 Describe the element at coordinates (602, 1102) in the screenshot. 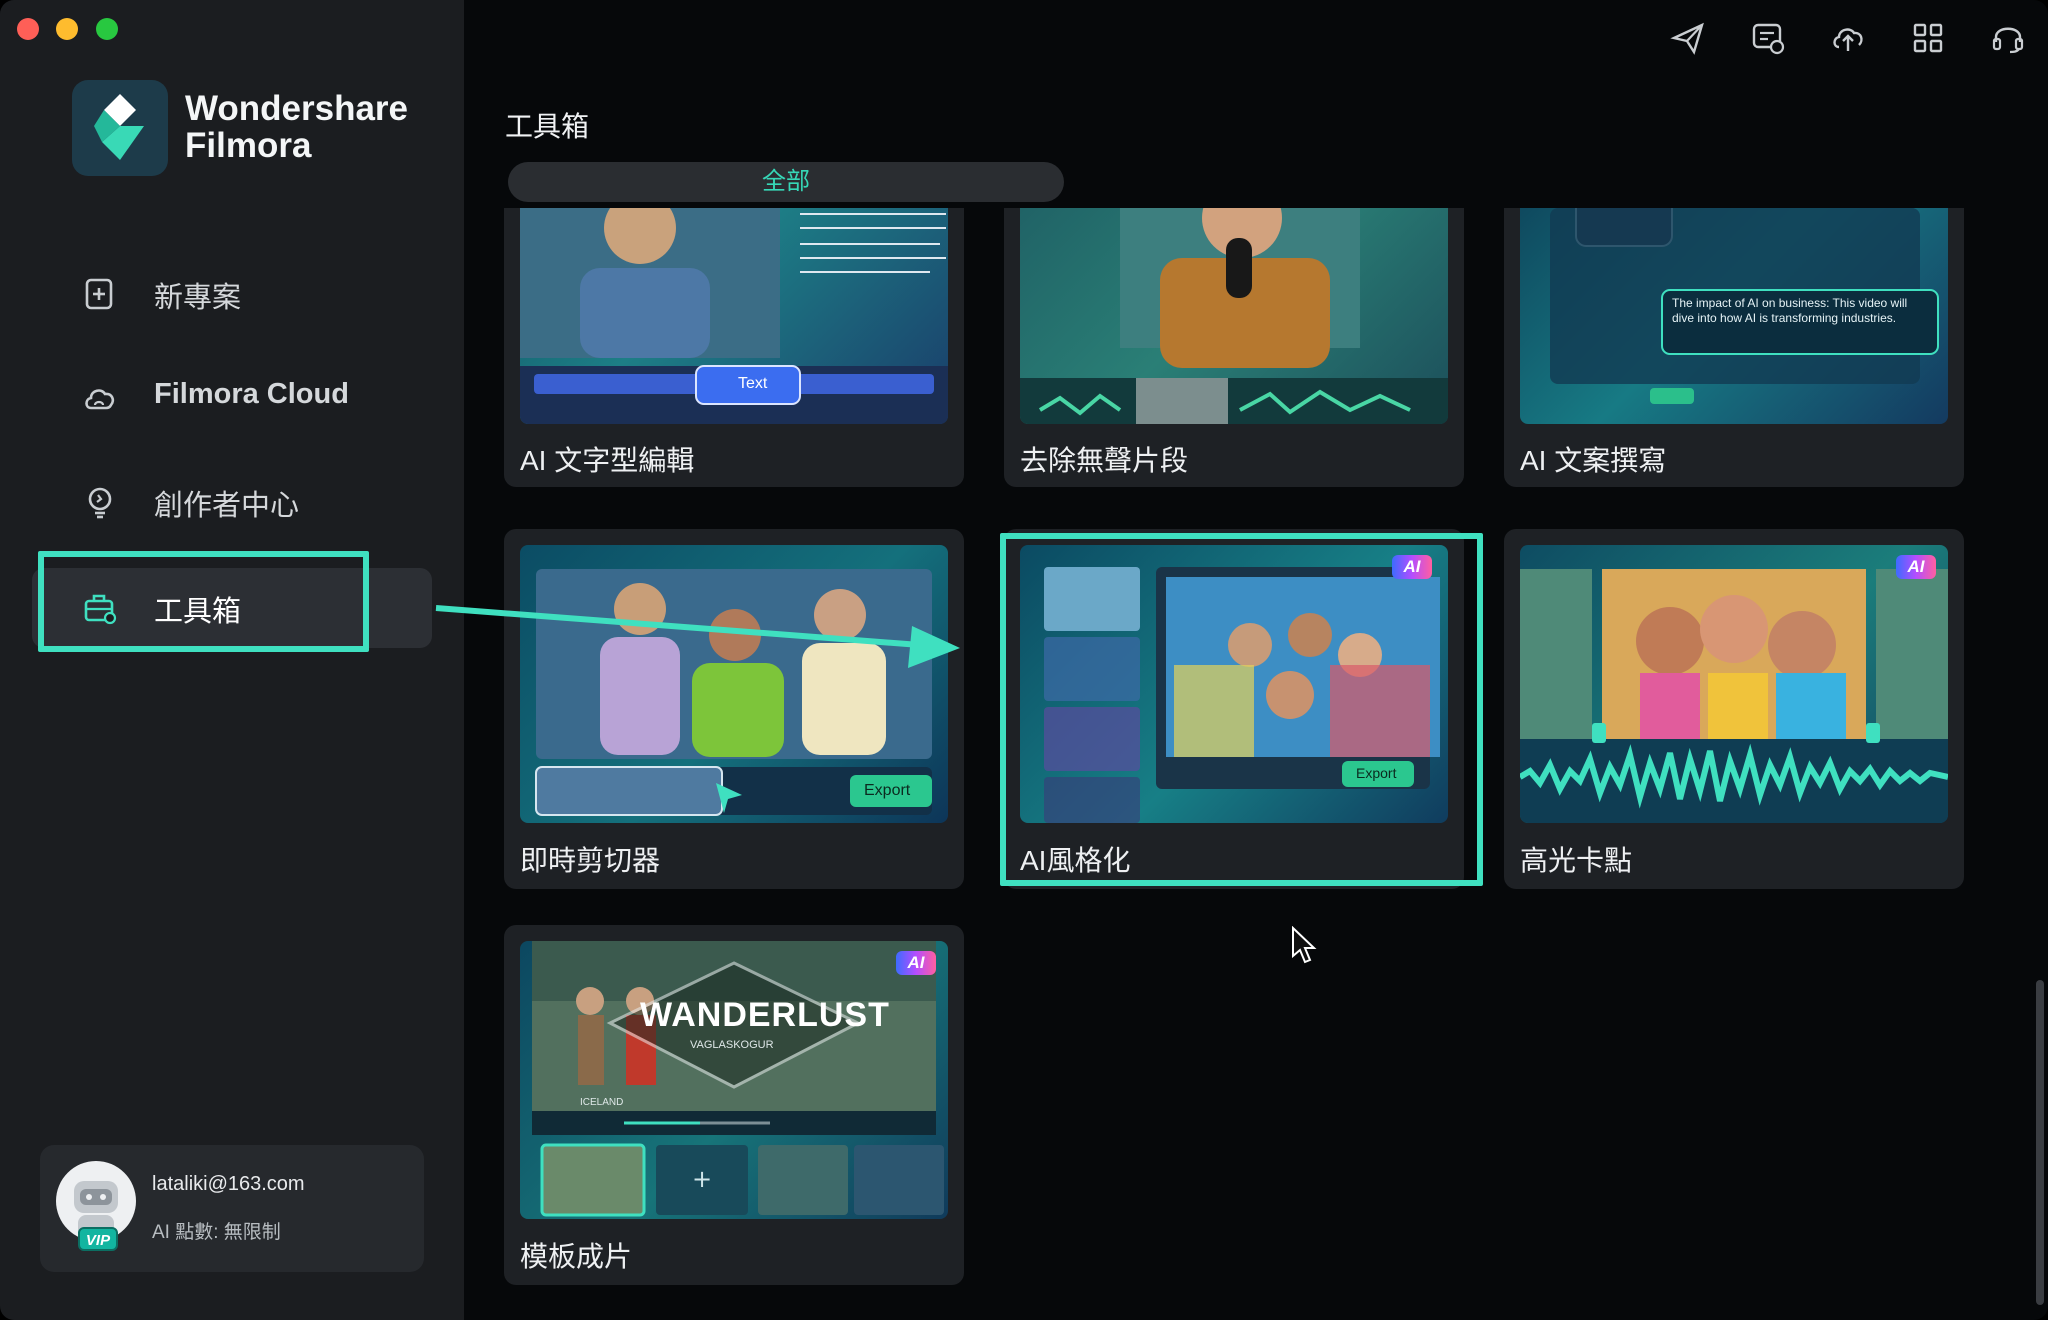

I see `thumb-tag: ICELAND` at that location.